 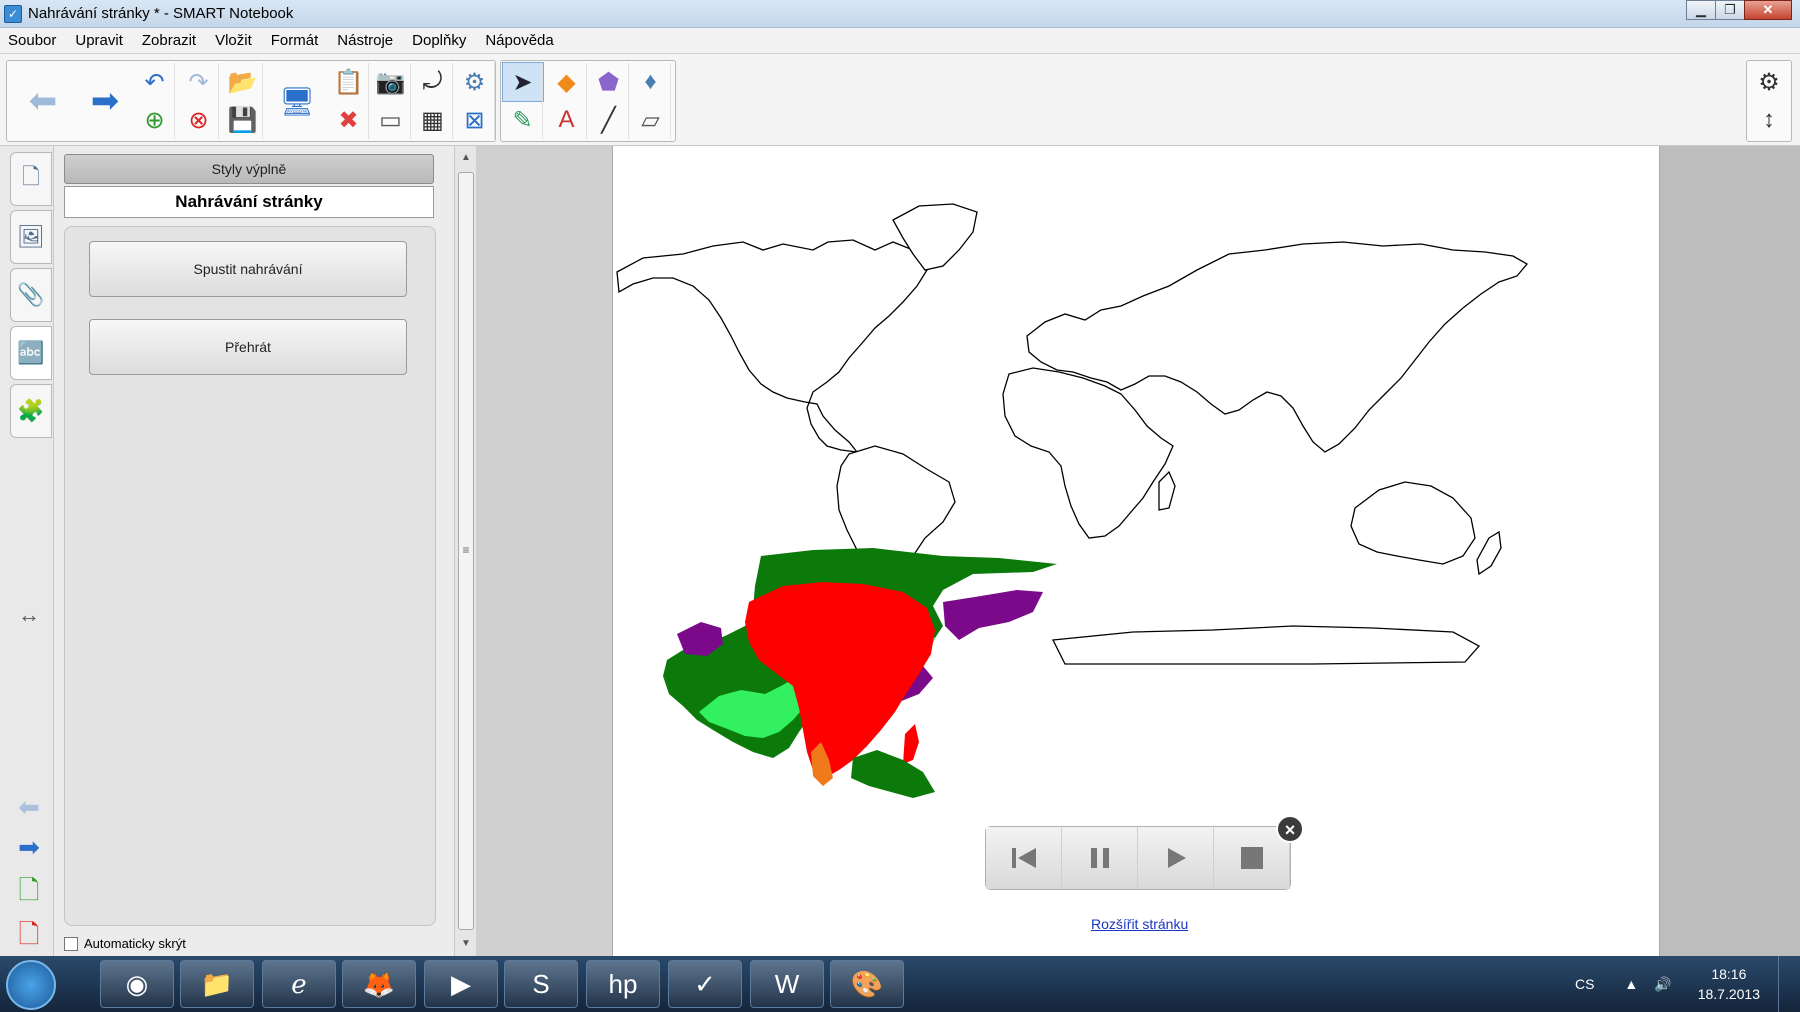 I want to click on menu-soubor: Soubor, so click(x=32, y=40).